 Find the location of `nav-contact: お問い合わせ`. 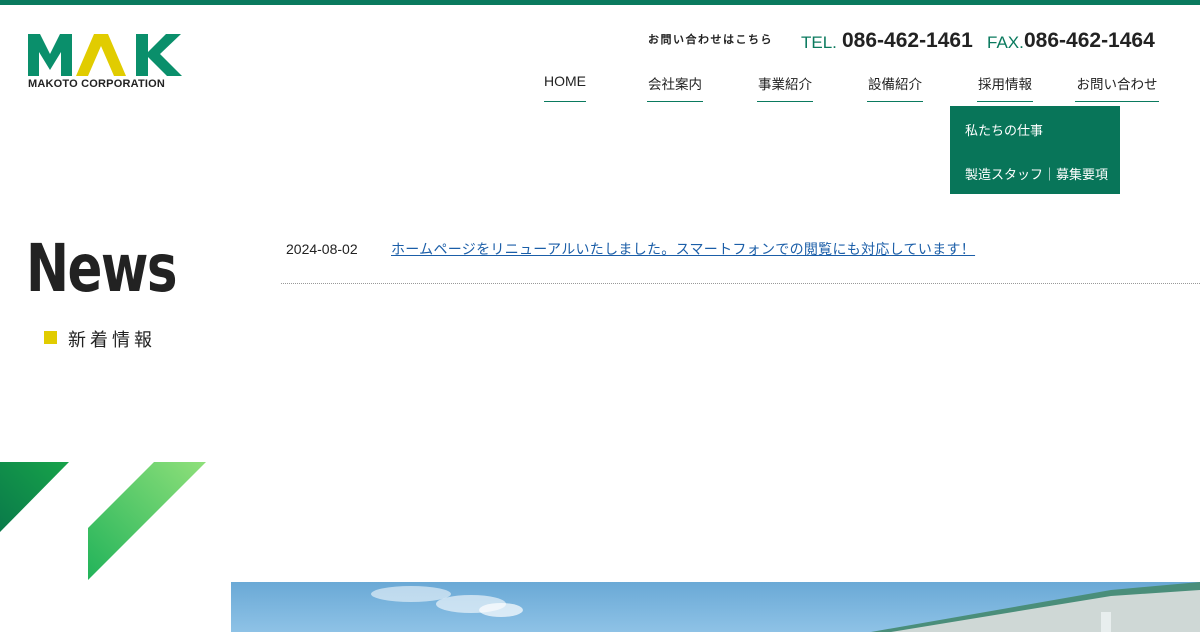

nav-contact: お問い合わせ is located at coordinates (1117, 87).